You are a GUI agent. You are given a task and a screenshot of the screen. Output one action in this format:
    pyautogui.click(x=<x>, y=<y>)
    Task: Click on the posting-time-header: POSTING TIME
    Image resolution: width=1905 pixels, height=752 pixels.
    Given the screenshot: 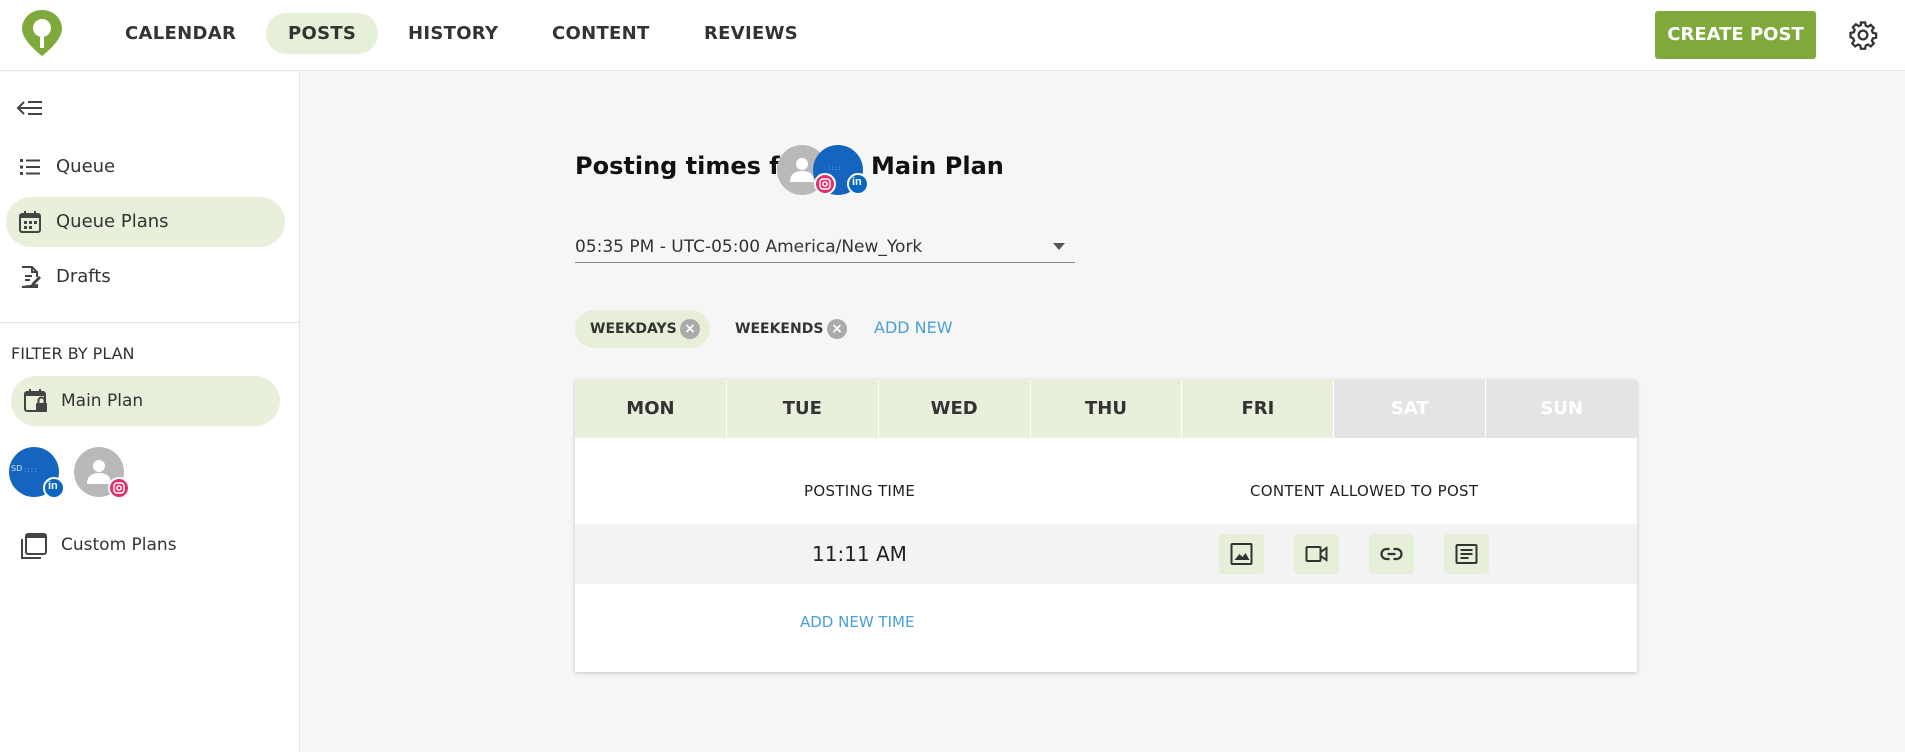 What is the action you would take?
    pyautogui.click(x=860, y=491)
    